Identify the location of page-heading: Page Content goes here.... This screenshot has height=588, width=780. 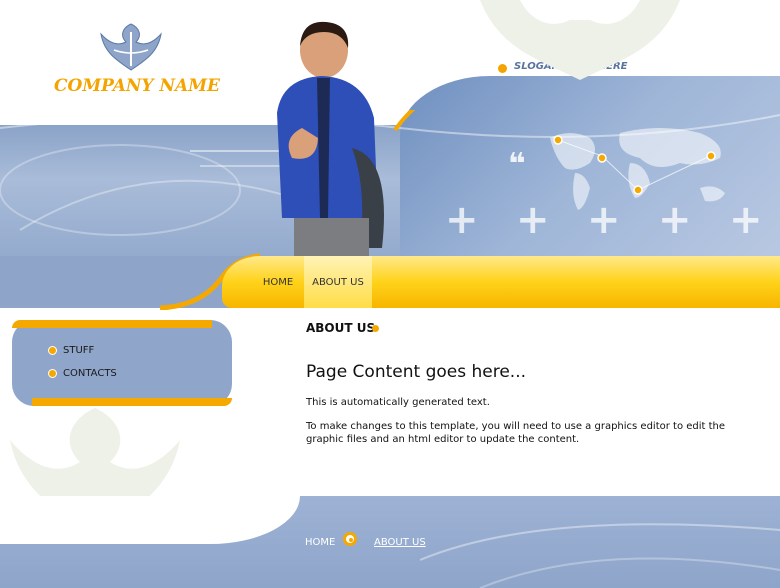
(416, 372).